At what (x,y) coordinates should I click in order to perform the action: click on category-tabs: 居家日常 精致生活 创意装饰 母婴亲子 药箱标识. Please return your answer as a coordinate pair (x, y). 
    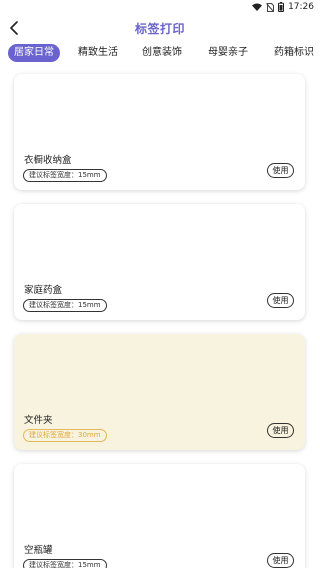
    Looking at the image, I should click on (160, 53).